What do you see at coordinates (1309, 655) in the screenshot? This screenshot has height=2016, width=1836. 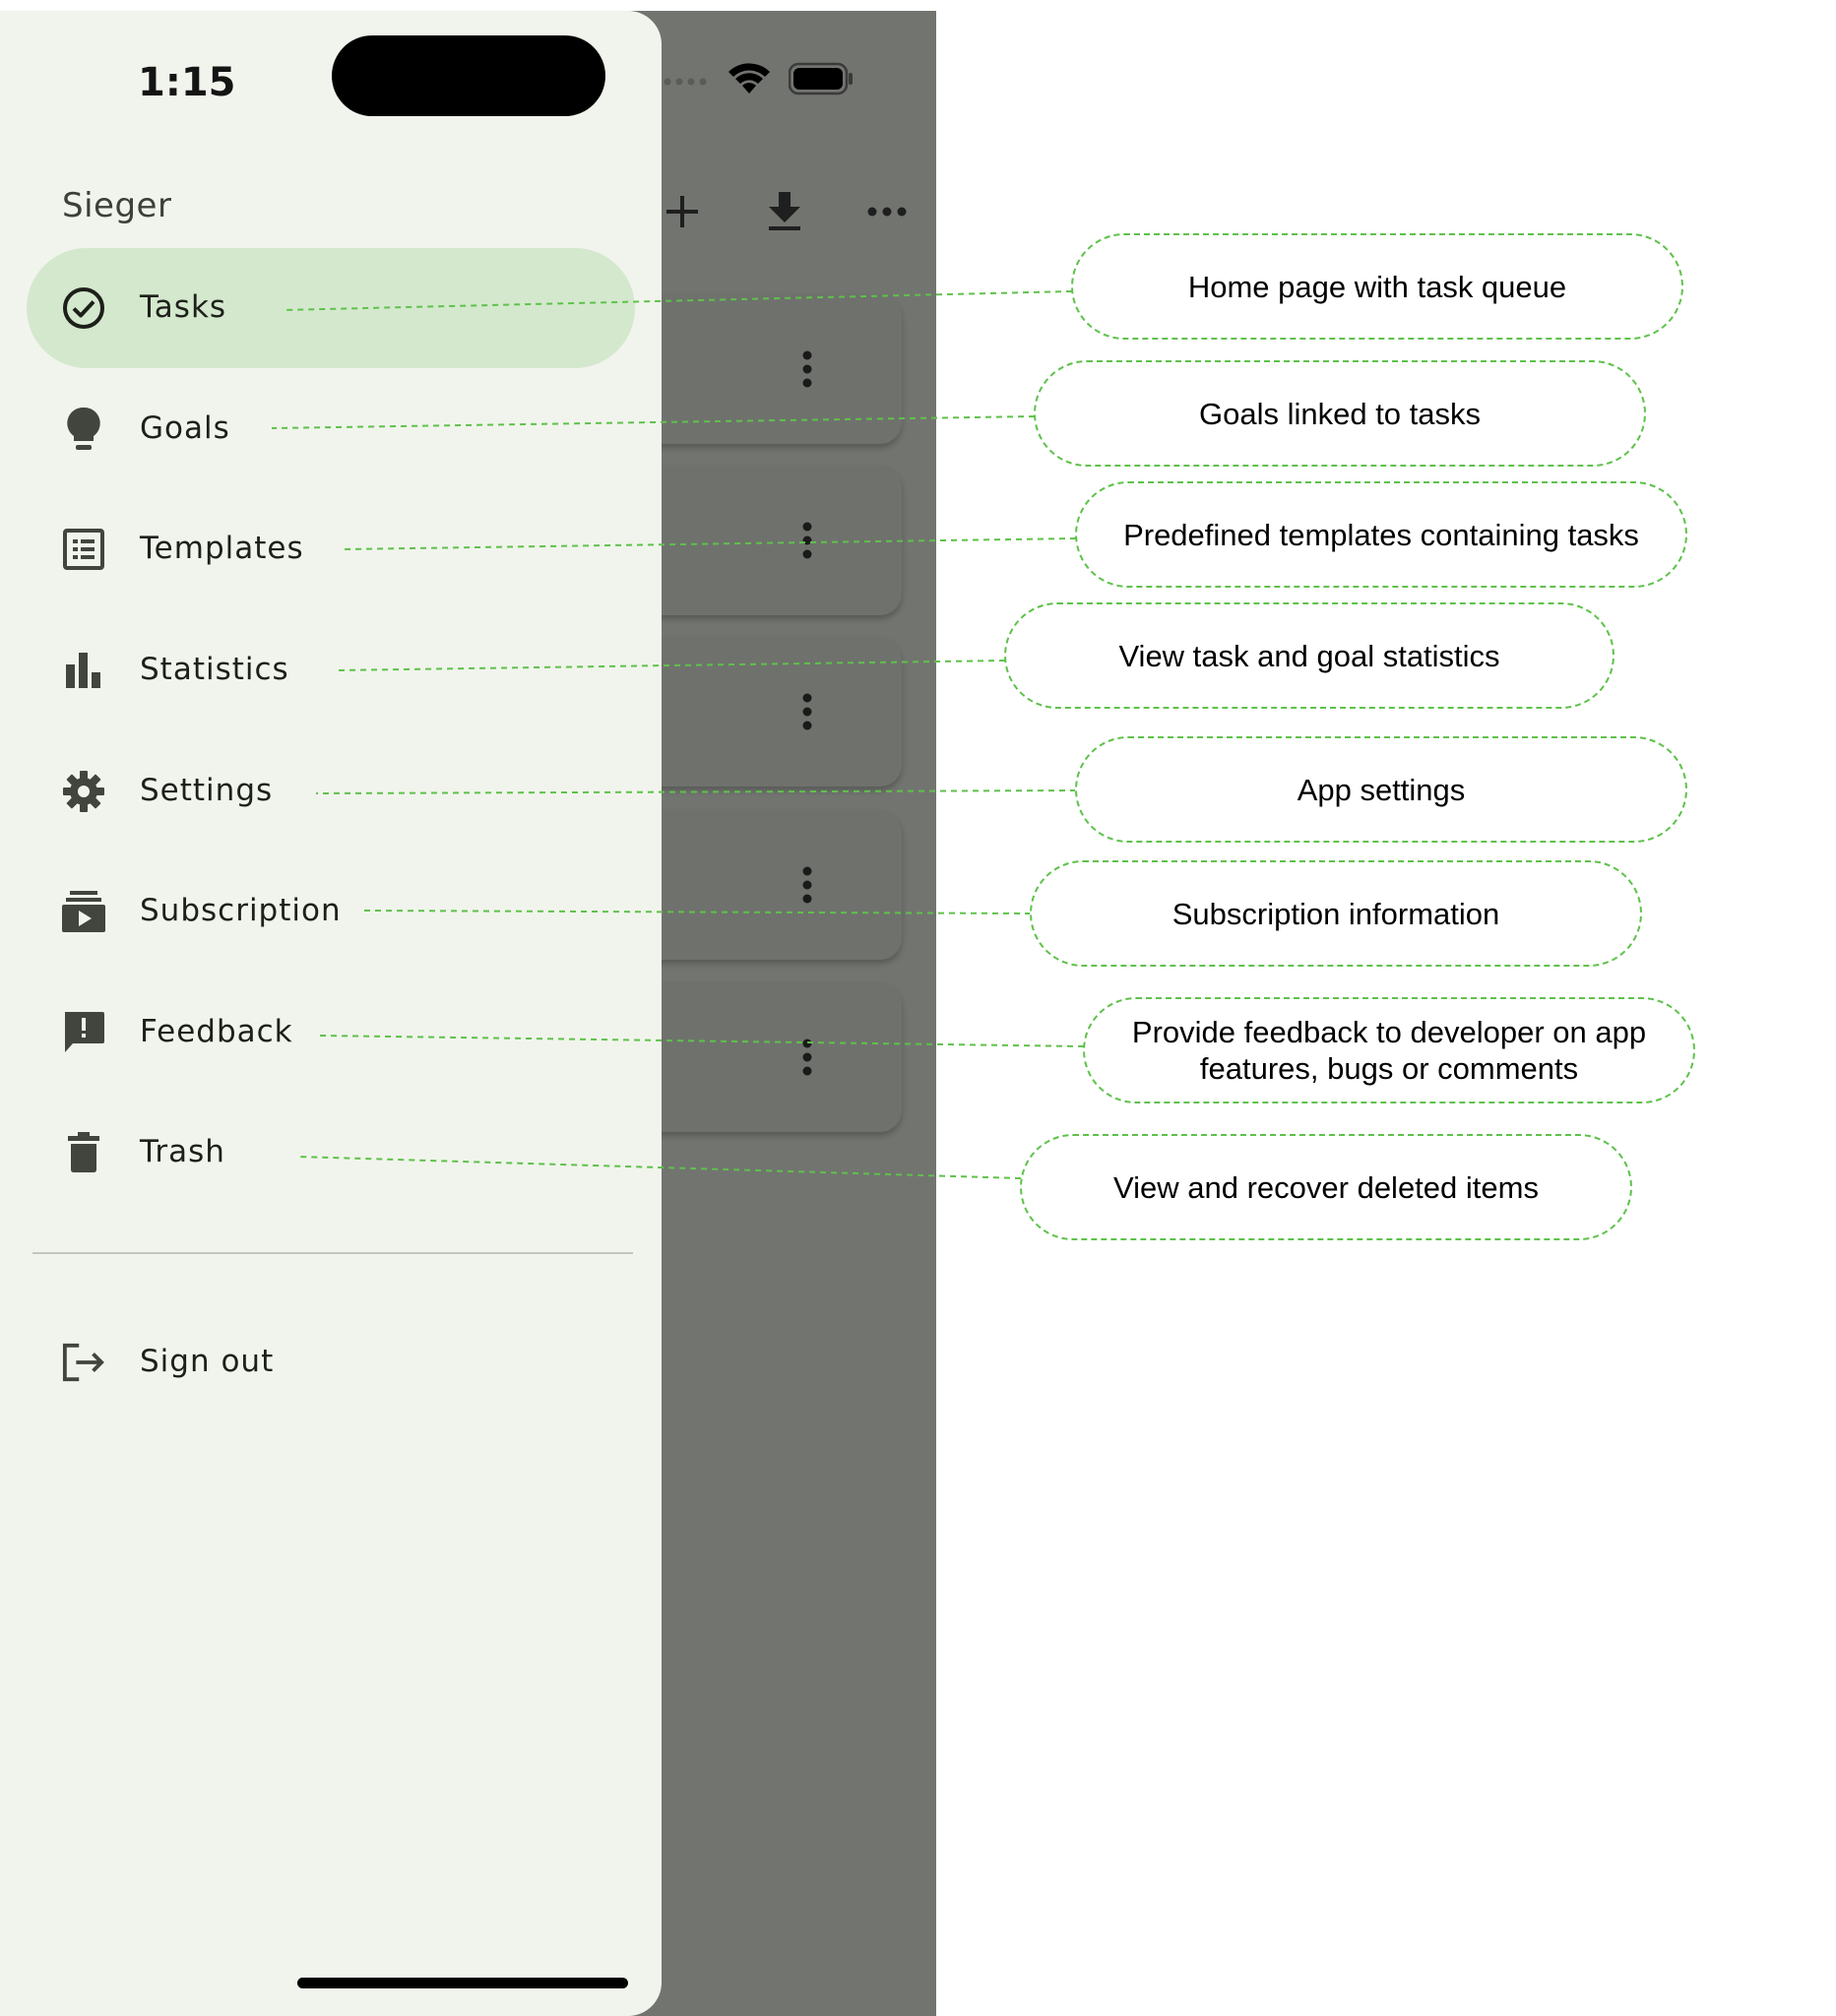 I see `annotation-statistics: View task and goal statistics` at bounding box center [1309, 655].